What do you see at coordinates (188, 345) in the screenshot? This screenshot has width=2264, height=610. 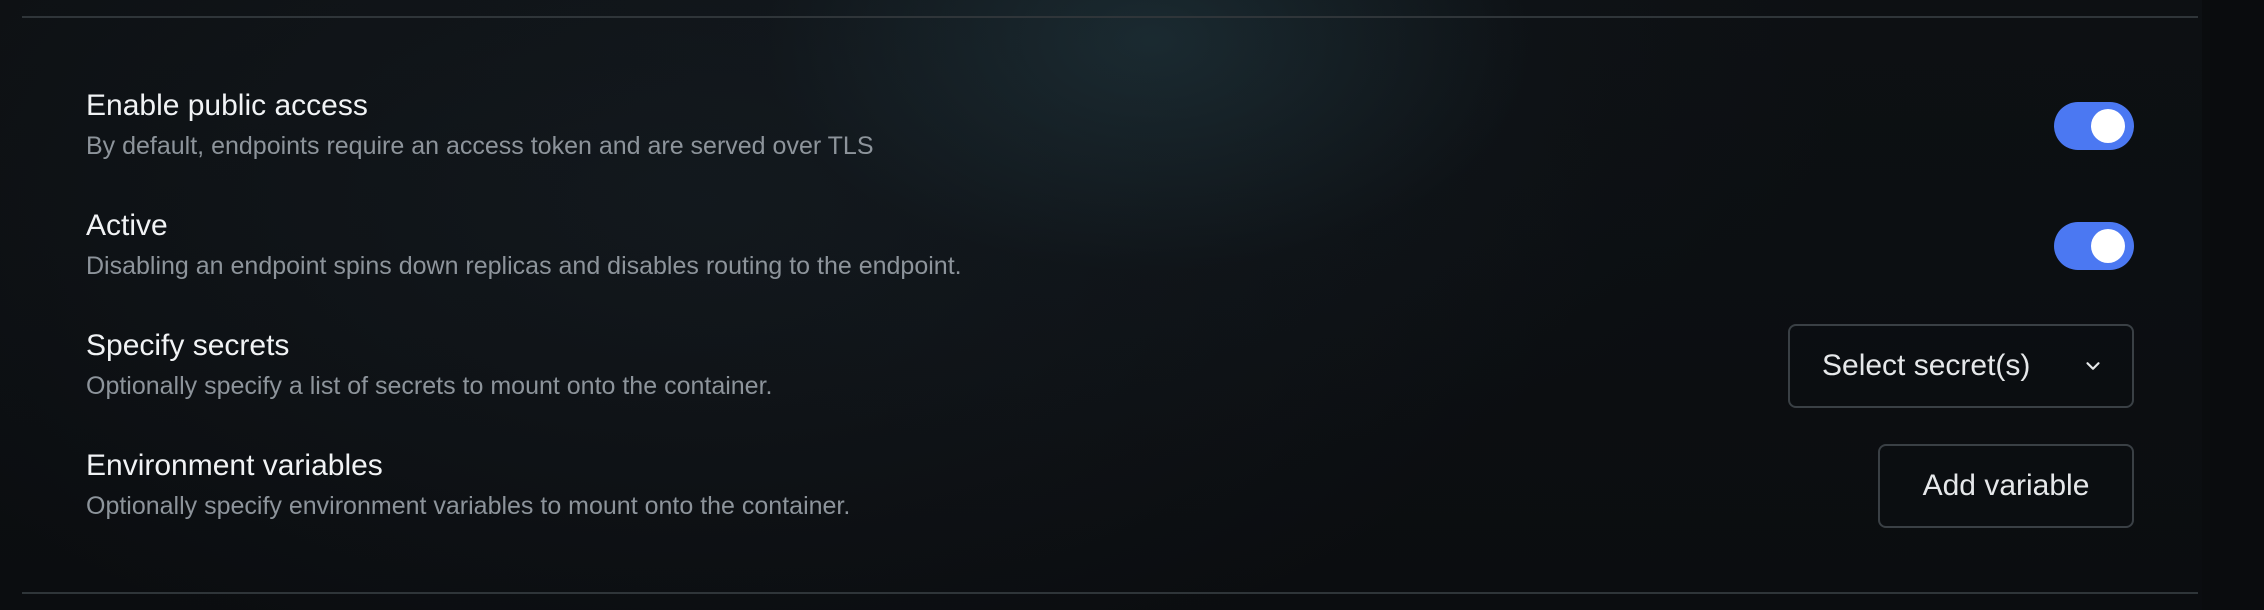 I see `setting-title-secrets: Specify secrets` at bounding box center [188, 345].